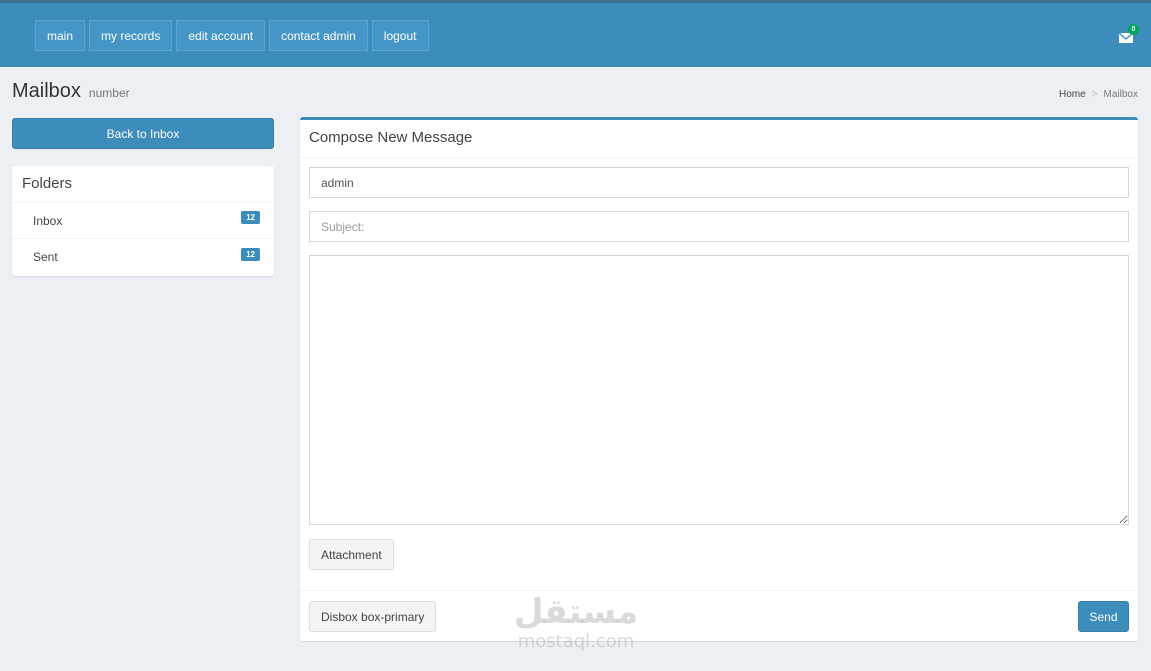 Image resolution: width=1151 pixels, height=671 pixels. I want to click on nav-contact-admin-button: contact admin, so click(318, 35).